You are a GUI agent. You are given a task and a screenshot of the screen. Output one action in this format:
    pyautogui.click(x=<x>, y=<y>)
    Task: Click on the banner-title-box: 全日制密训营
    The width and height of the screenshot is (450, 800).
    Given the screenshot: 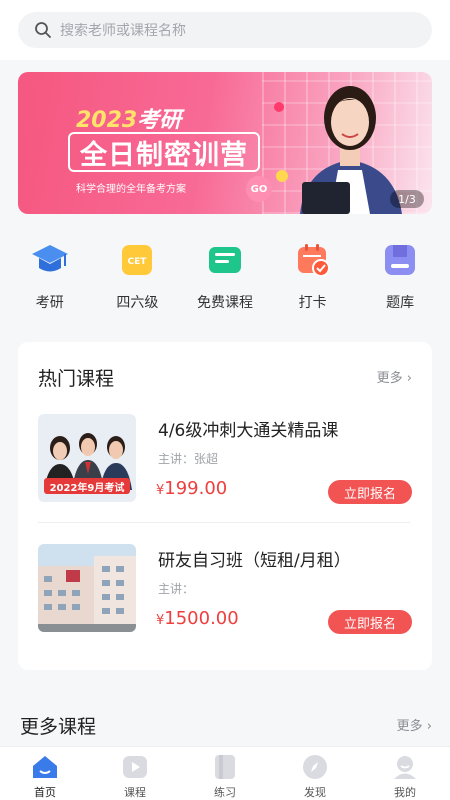 What is the action you would take?
    pyautogui.click(x=164, y=152)
    